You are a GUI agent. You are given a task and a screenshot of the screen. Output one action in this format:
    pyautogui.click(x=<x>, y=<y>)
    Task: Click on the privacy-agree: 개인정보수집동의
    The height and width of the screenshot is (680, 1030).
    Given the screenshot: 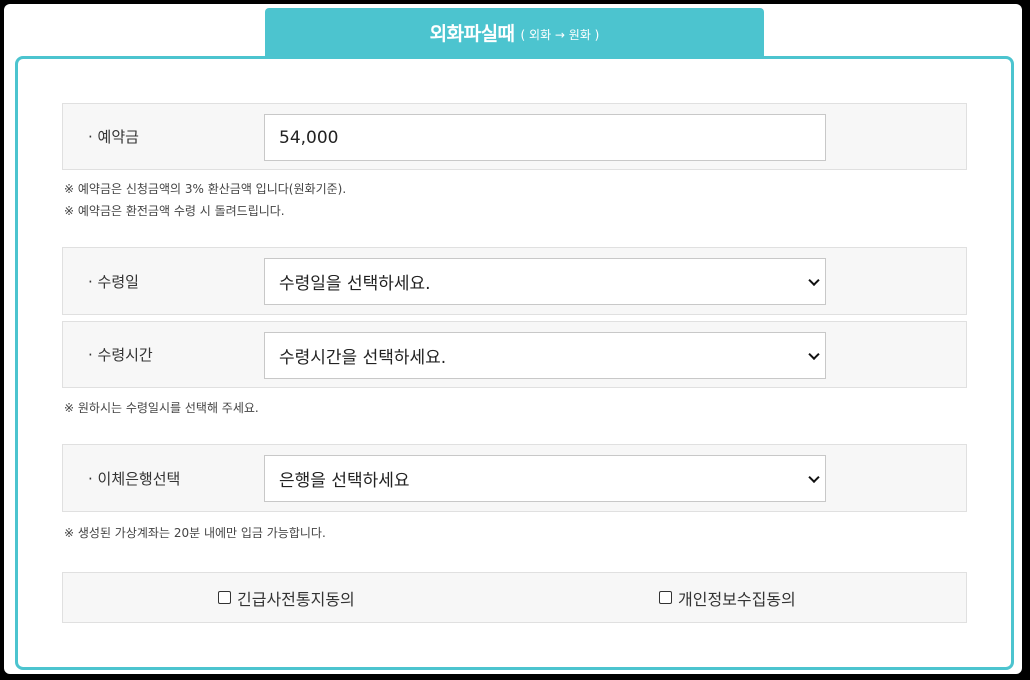 What is the action you would take?
    pyautogui.click(x=727, y=597)
    